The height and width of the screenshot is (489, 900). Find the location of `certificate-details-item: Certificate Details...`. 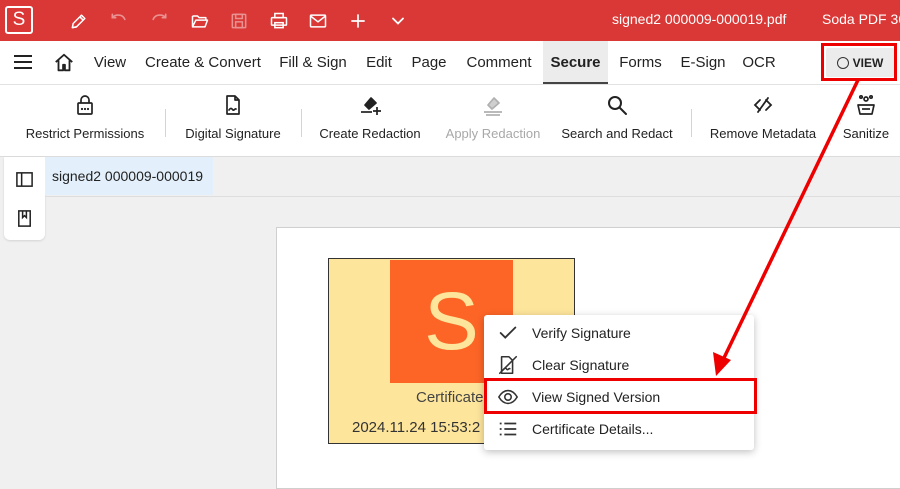

certificate-details-item: Certificate Details... is located at coordinates (619, 429).